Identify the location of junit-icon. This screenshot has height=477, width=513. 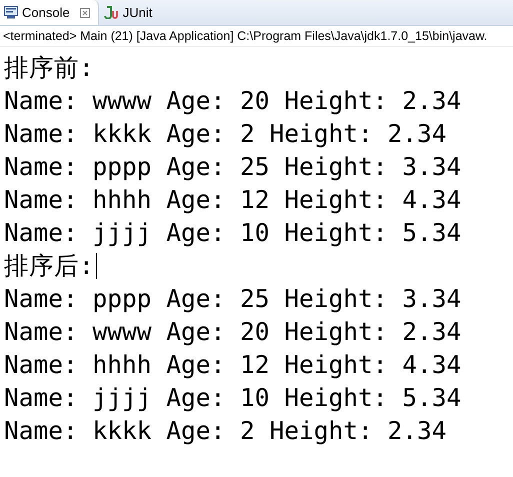
(110, 12).